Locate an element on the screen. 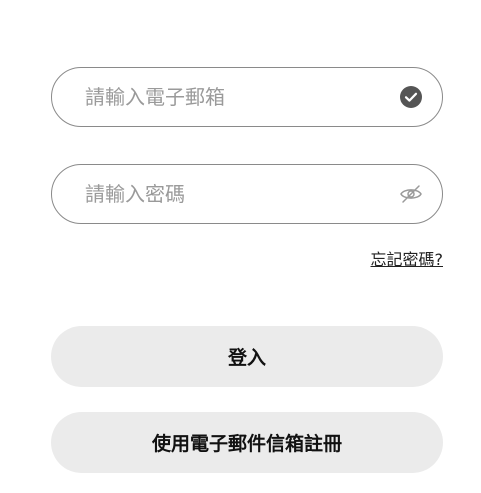 This screenshot has height=493, width=481. email-field-container is located at coordinates (247, 97).